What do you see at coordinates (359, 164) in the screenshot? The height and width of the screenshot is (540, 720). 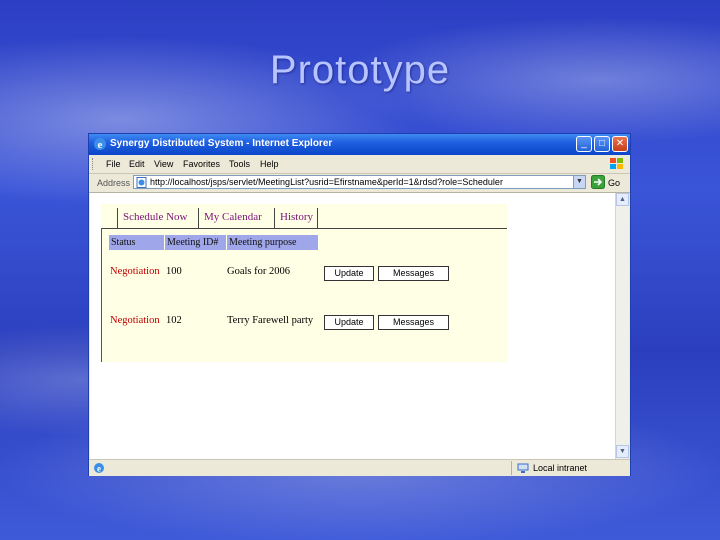 I see `menu-bar: File Edit View Favorites Tools Help` at bounding box center [359, 164].